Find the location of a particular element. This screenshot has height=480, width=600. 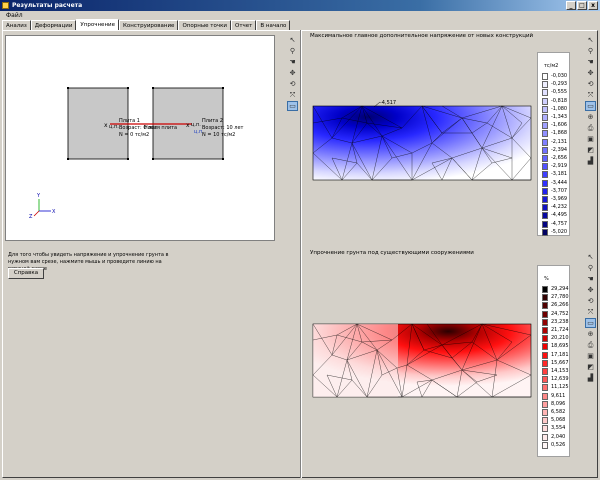

stress-legend-value: -0,293 is located at coordinates (559, 84).